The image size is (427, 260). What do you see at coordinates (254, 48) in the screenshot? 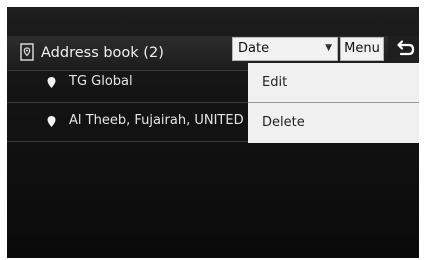
I see `sort-value: Date` at bounding box center [254, 48].